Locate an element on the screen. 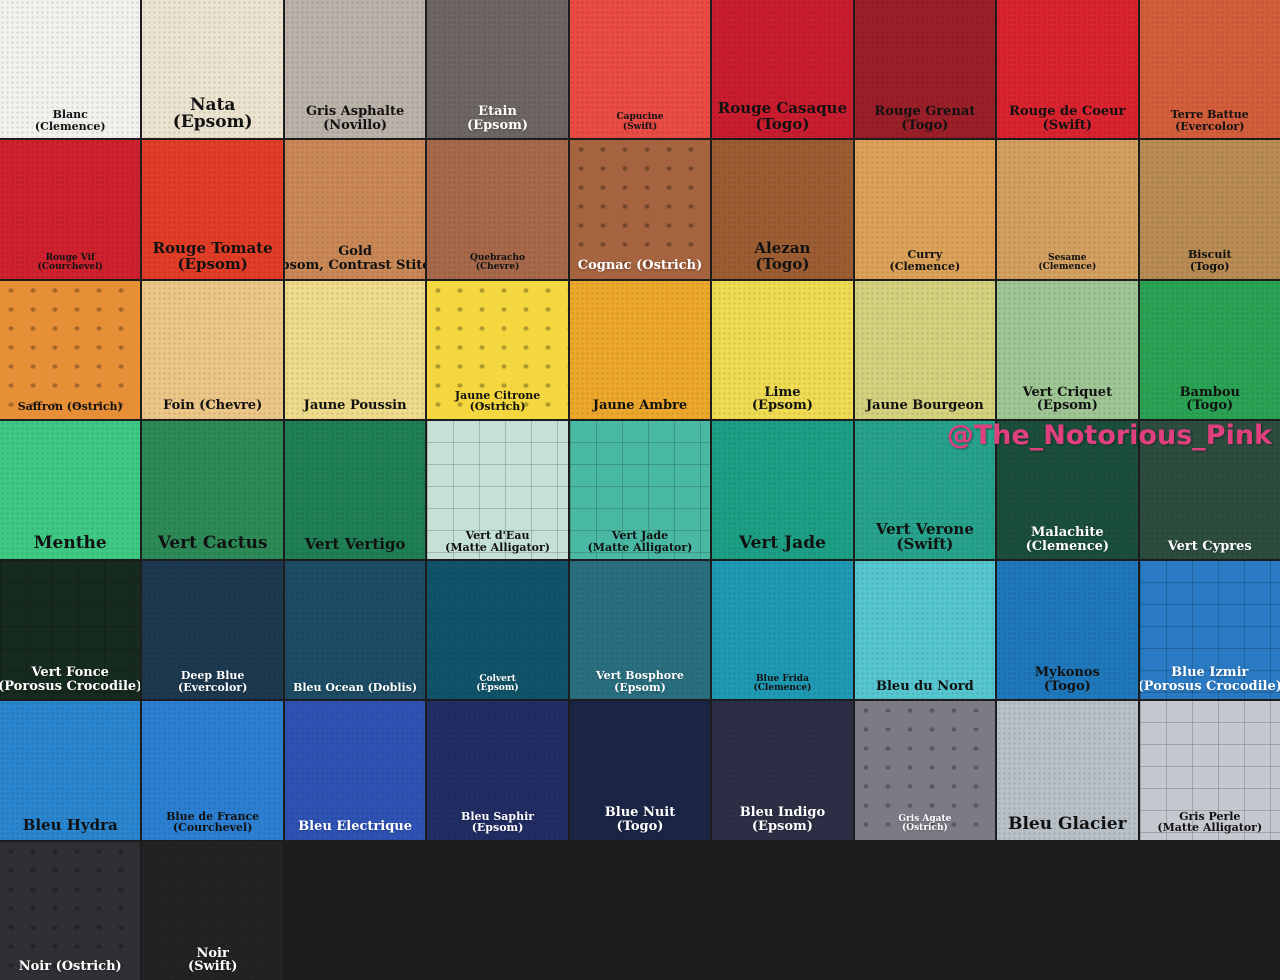 This screenshot has width=1280, height=980. swatch-name: Mykonos is located at coordinates (1067, 673).